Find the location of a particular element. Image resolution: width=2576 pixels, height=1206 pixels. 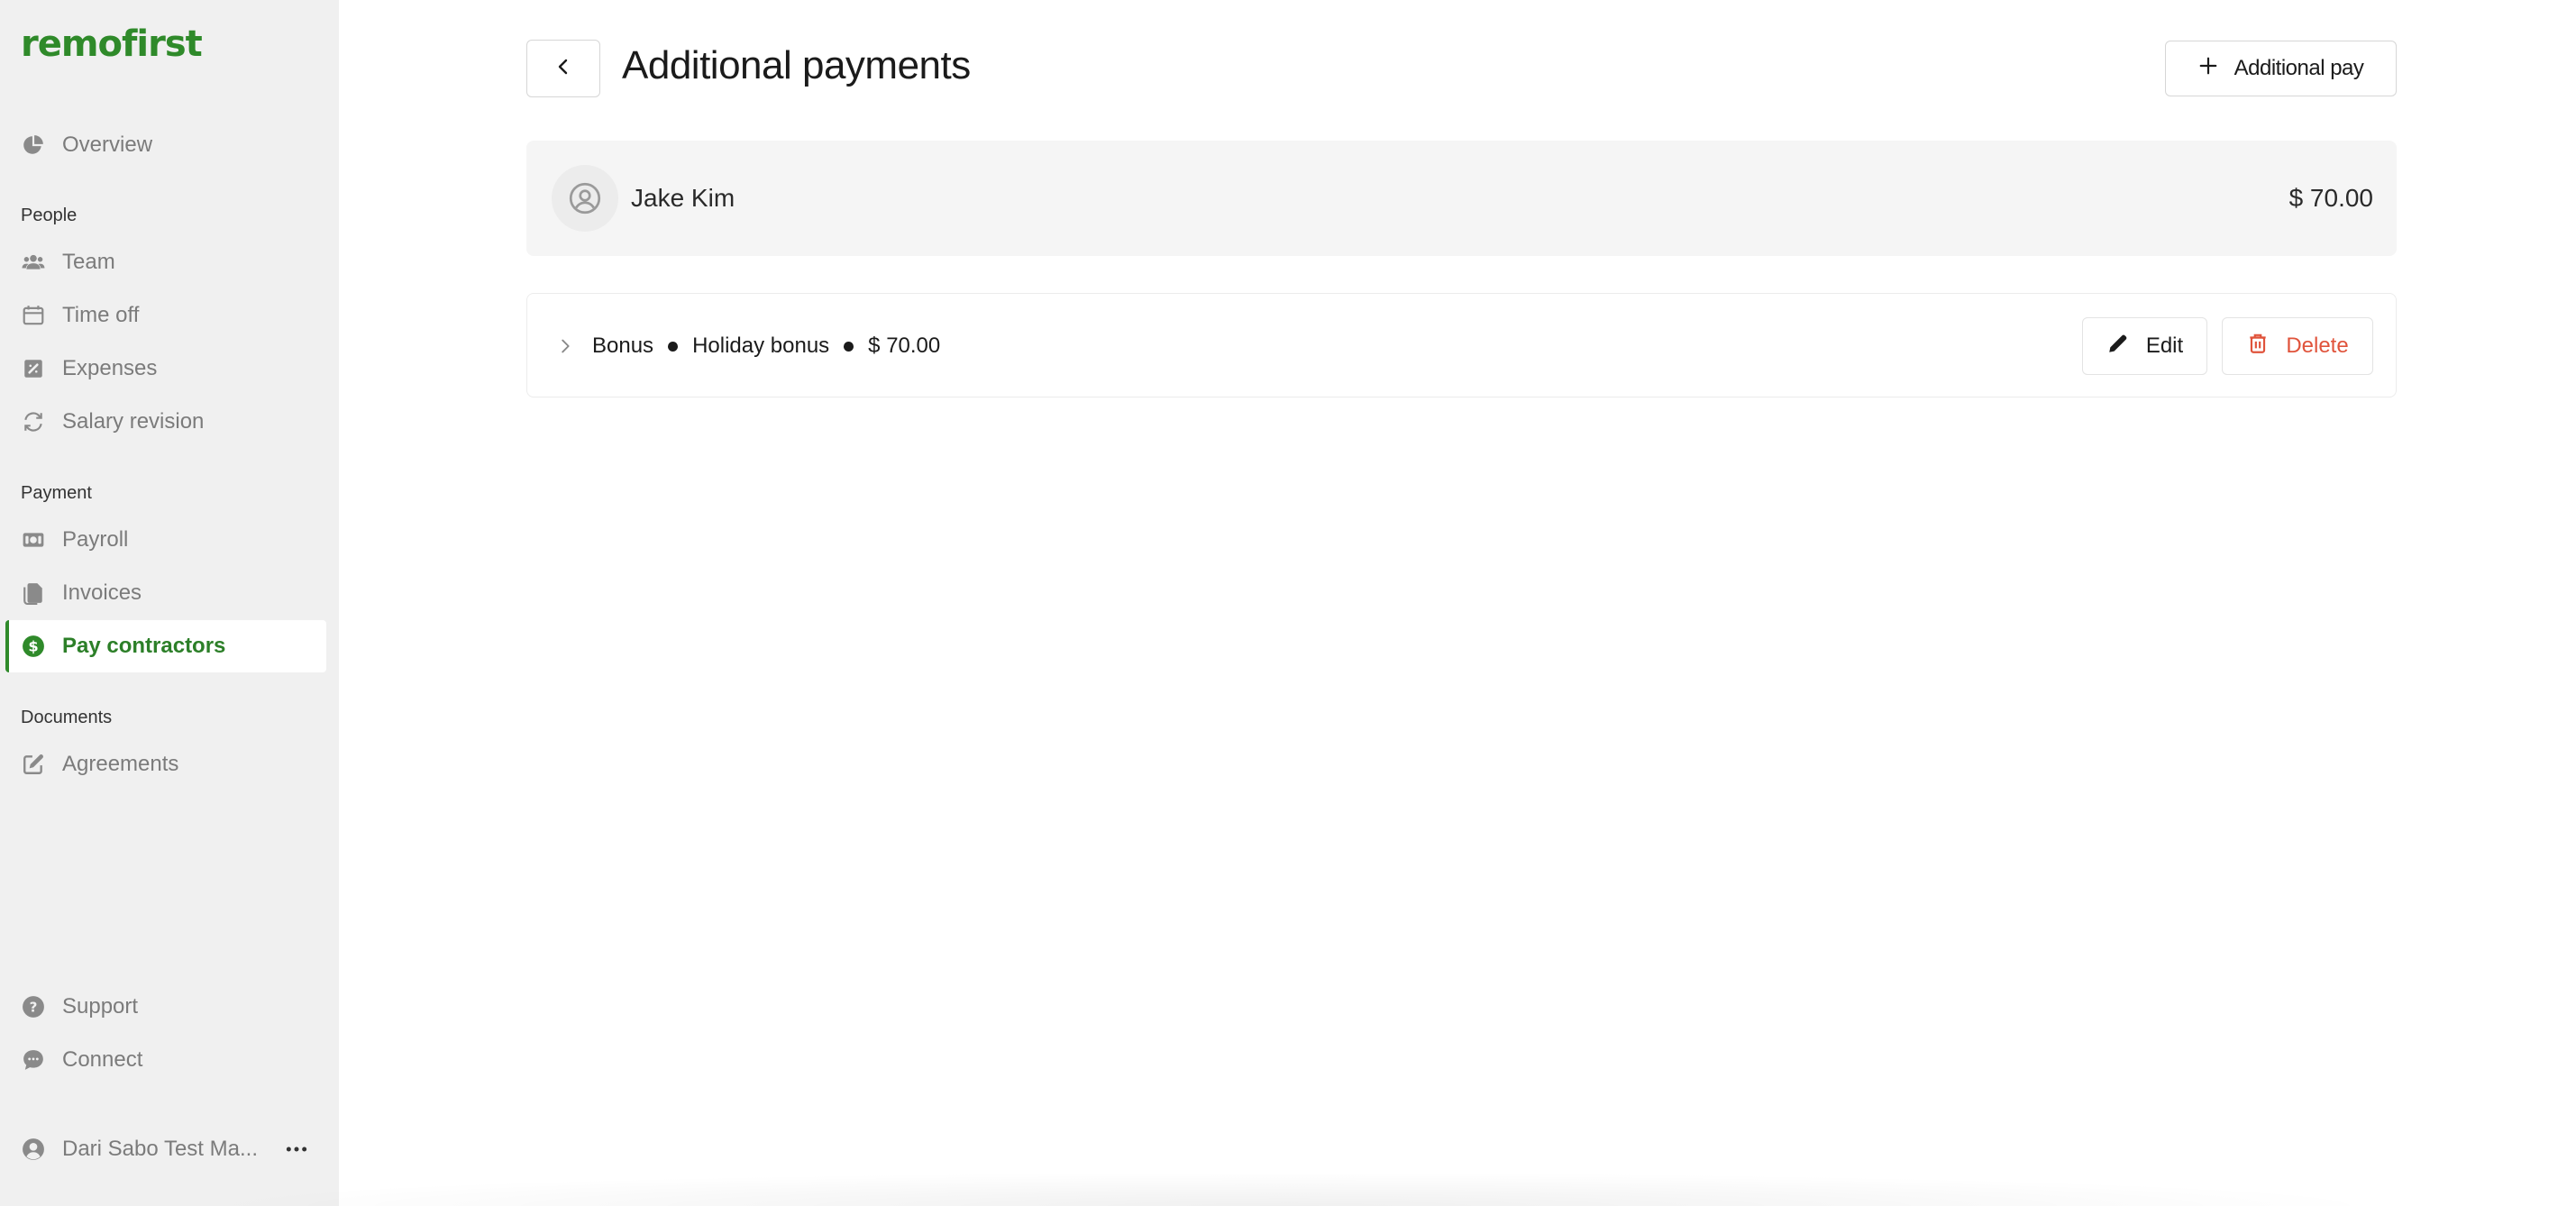

payment-name: Holiday bonus is located at coordinates (761, 345).